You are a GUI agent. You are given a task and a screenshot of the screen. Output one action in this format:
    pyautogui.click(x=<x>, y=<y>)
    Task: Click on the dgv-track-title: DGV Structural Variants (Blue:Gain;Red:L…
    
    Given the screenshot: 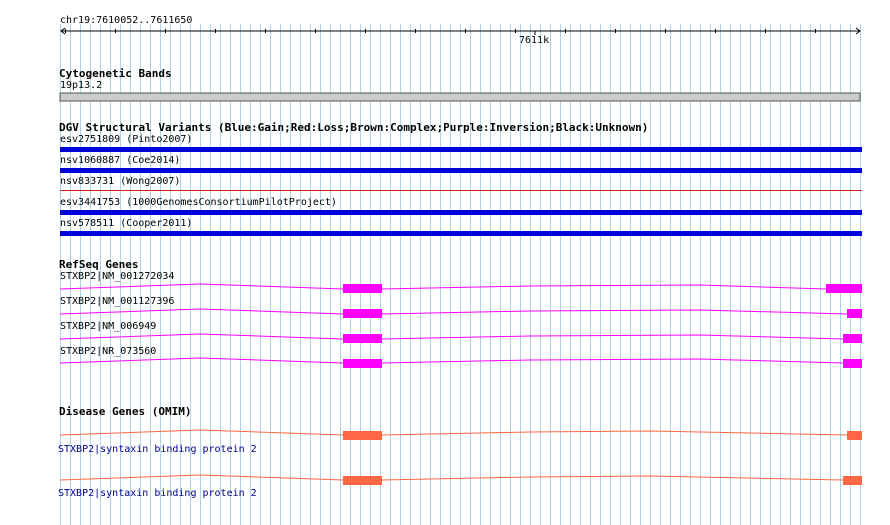 What is the action you would take?
    pyautogui.click(x=354, y=127)
    